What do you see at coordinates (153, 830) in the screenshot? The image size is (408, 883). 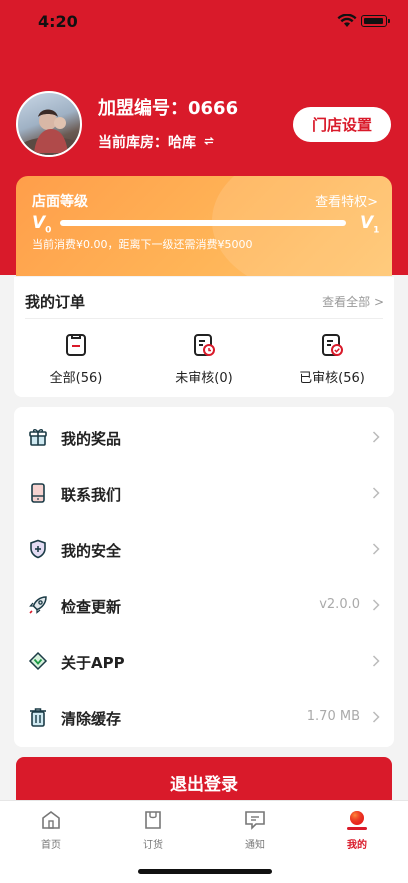 I see `tab-order: 订货` at bounding box center [153, 830].